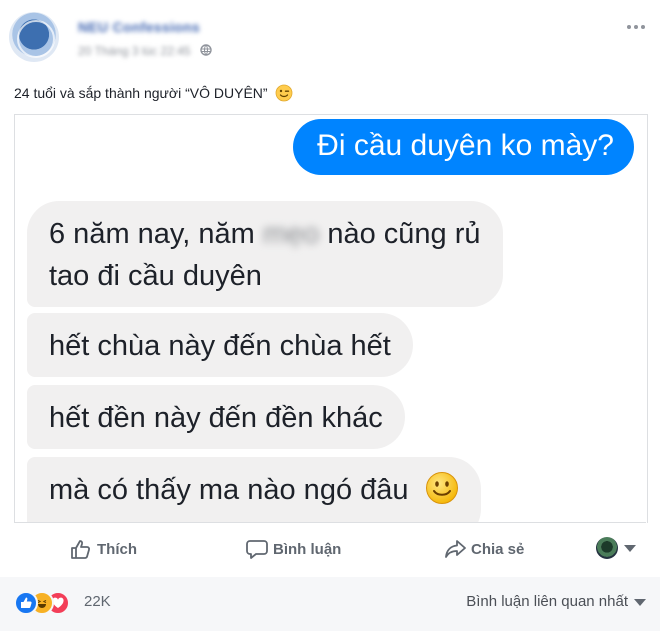 This screenshot has height=631, width=660. Describe the element at coordinates (139, 27) in the screenshot. I see `page-name: NEU Confessions` at that location.